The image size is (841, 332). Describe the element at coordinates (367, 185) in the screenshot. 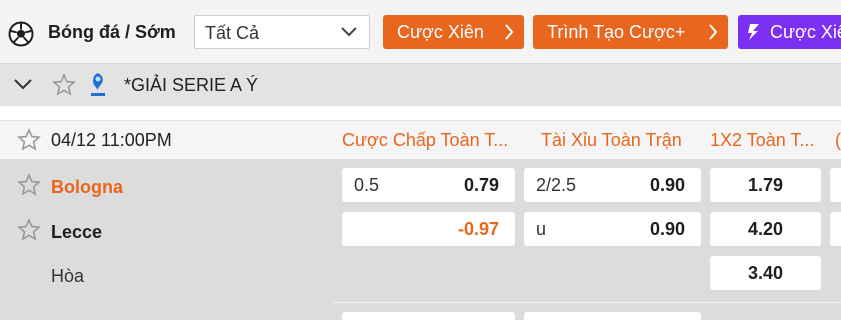

I see `handicap-line: 0.5` at that location.